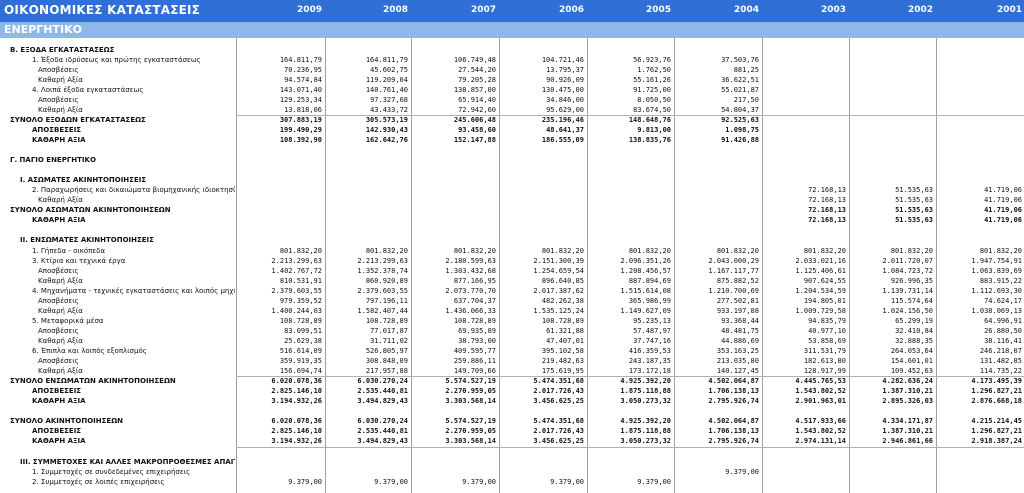  Describe the element at coordinates (996, 310) in the screenshot. I see `cell-value: 1.038.069,13` at that location.